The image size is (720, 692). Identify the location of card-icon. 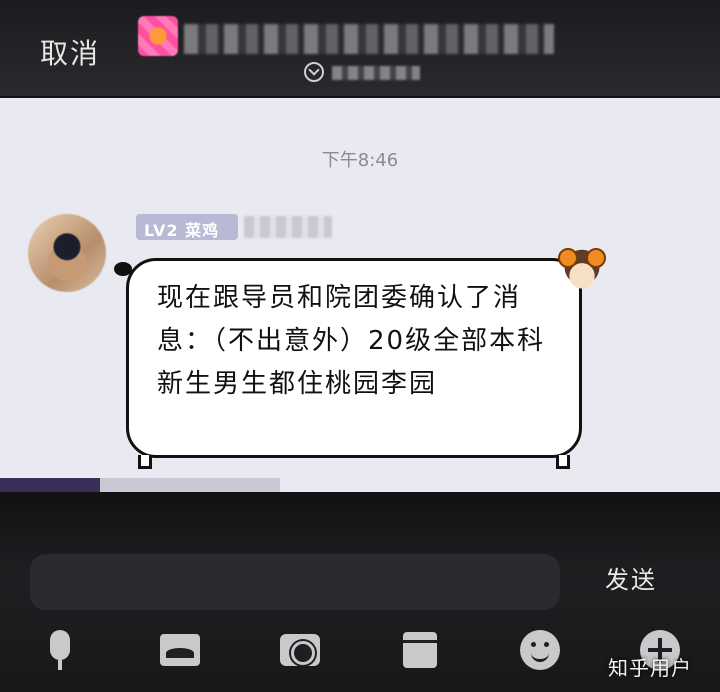
(420, 650).